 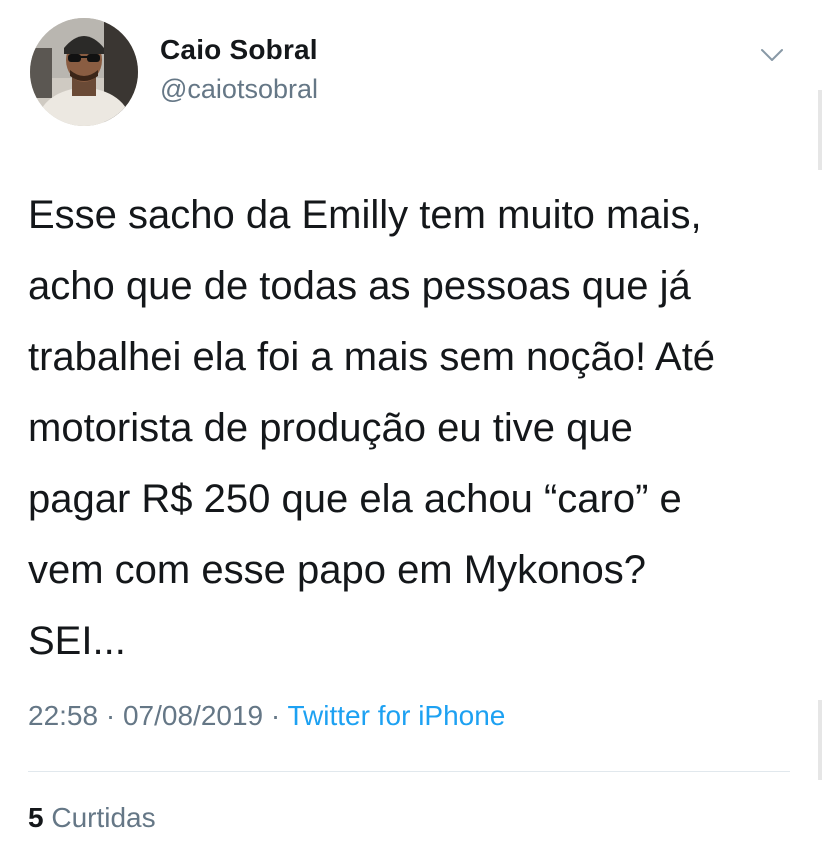 I want to click on tweet-text-line: trabalhei ela foi a mais sem noção! Até, so click(x=372, y=357).